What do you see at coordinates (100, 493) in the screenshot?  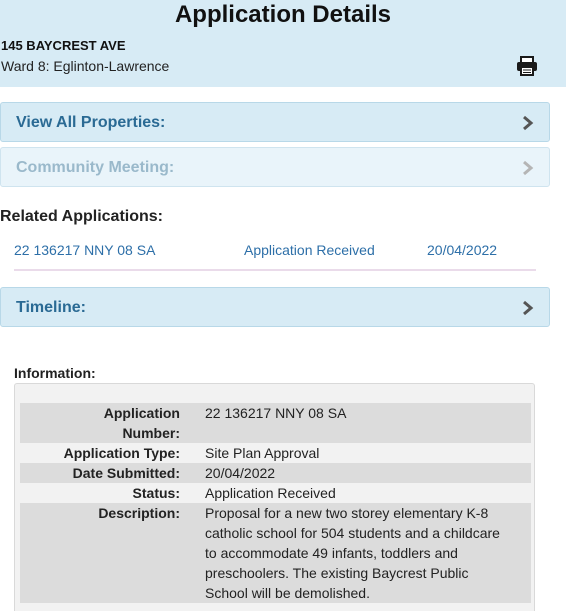 I see `info-label: Status:` at bounding box center [100, 493].